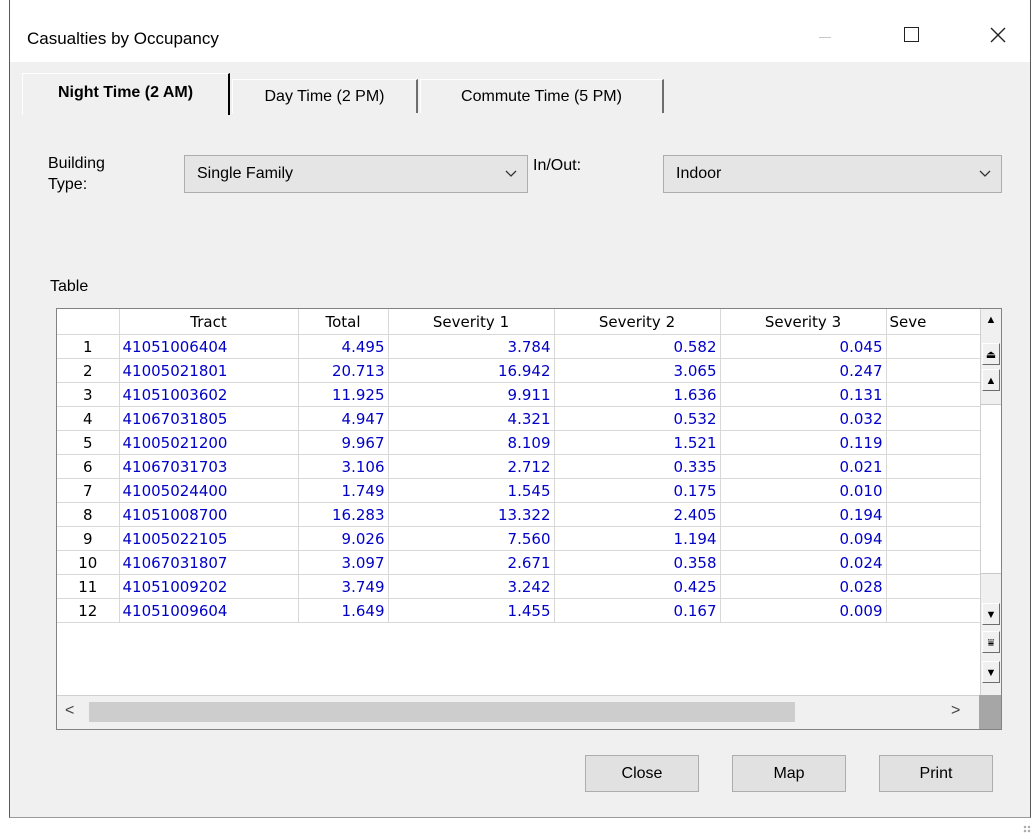 Image resolution: width=1033 pixels, height=835 pixels. I want to click on print-button: Print, so click(936, 773).